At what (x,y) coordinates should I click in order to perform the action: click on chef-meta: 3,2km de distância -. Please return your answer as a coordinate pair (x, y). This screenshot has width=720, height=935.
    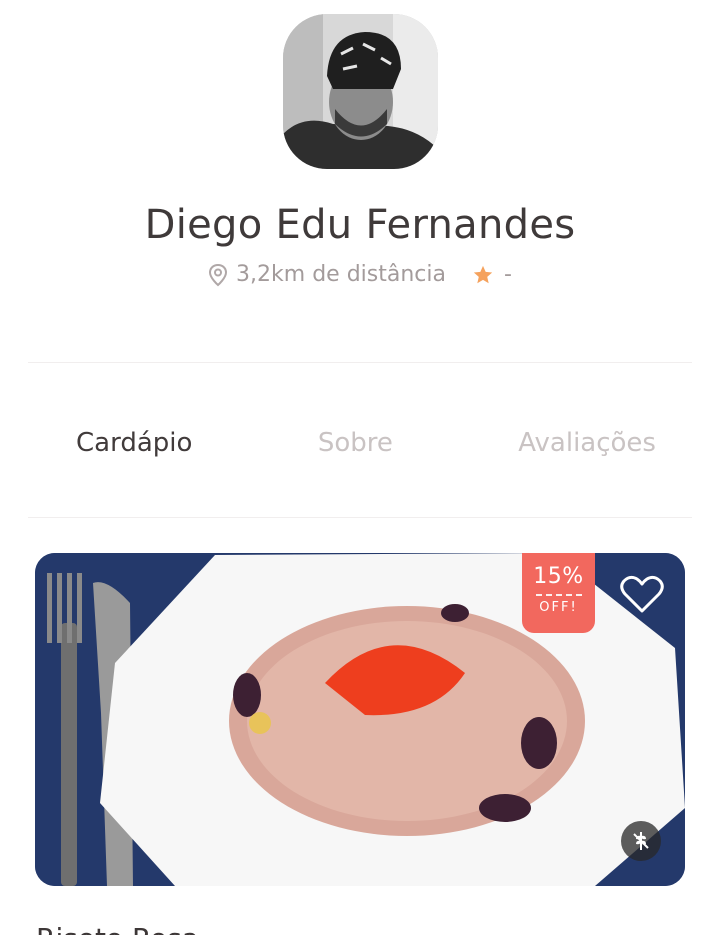
    Looking at the image, I should click on (360, 274).